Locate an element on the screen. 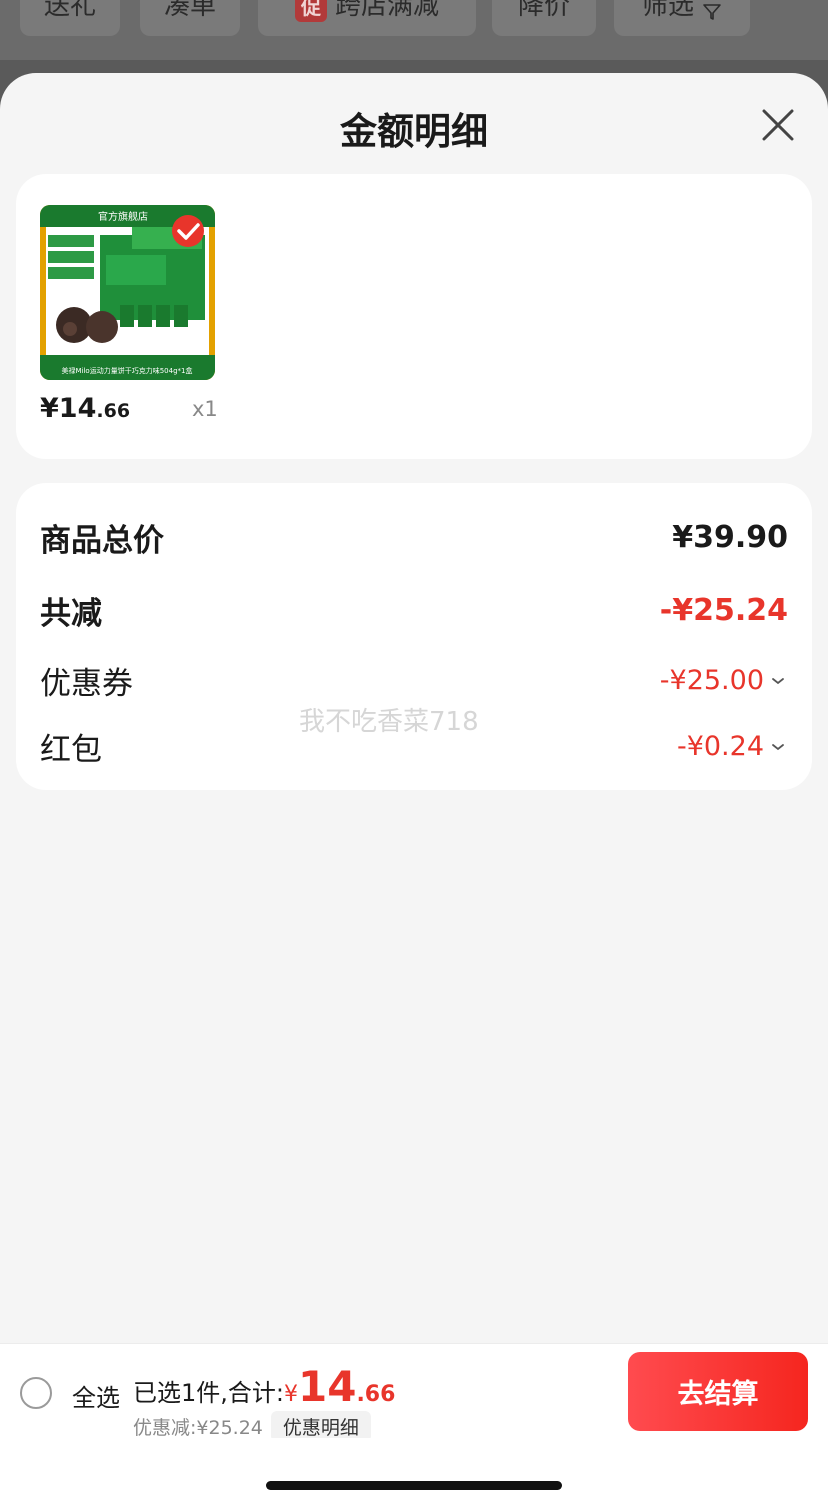  total-line: 已选1件,合计: ¥ 14 .66 is located at coordinates (264, 1386).